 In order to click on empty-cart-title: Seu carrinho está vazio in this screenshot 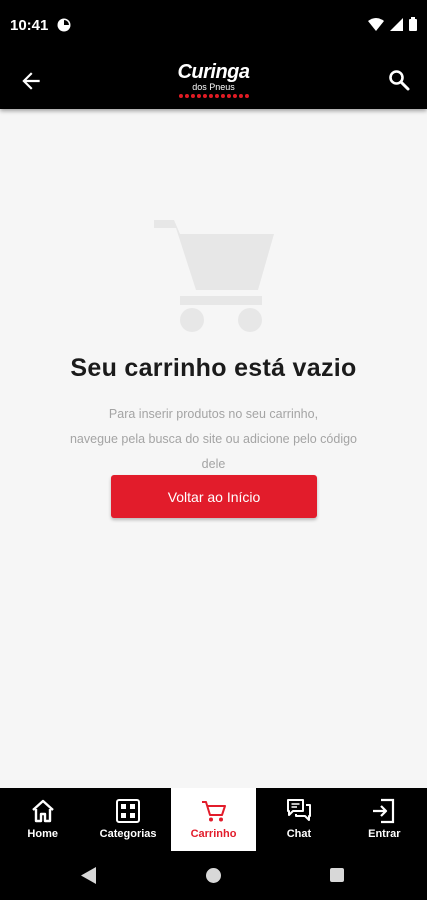, I will do `click(213, 368)`.